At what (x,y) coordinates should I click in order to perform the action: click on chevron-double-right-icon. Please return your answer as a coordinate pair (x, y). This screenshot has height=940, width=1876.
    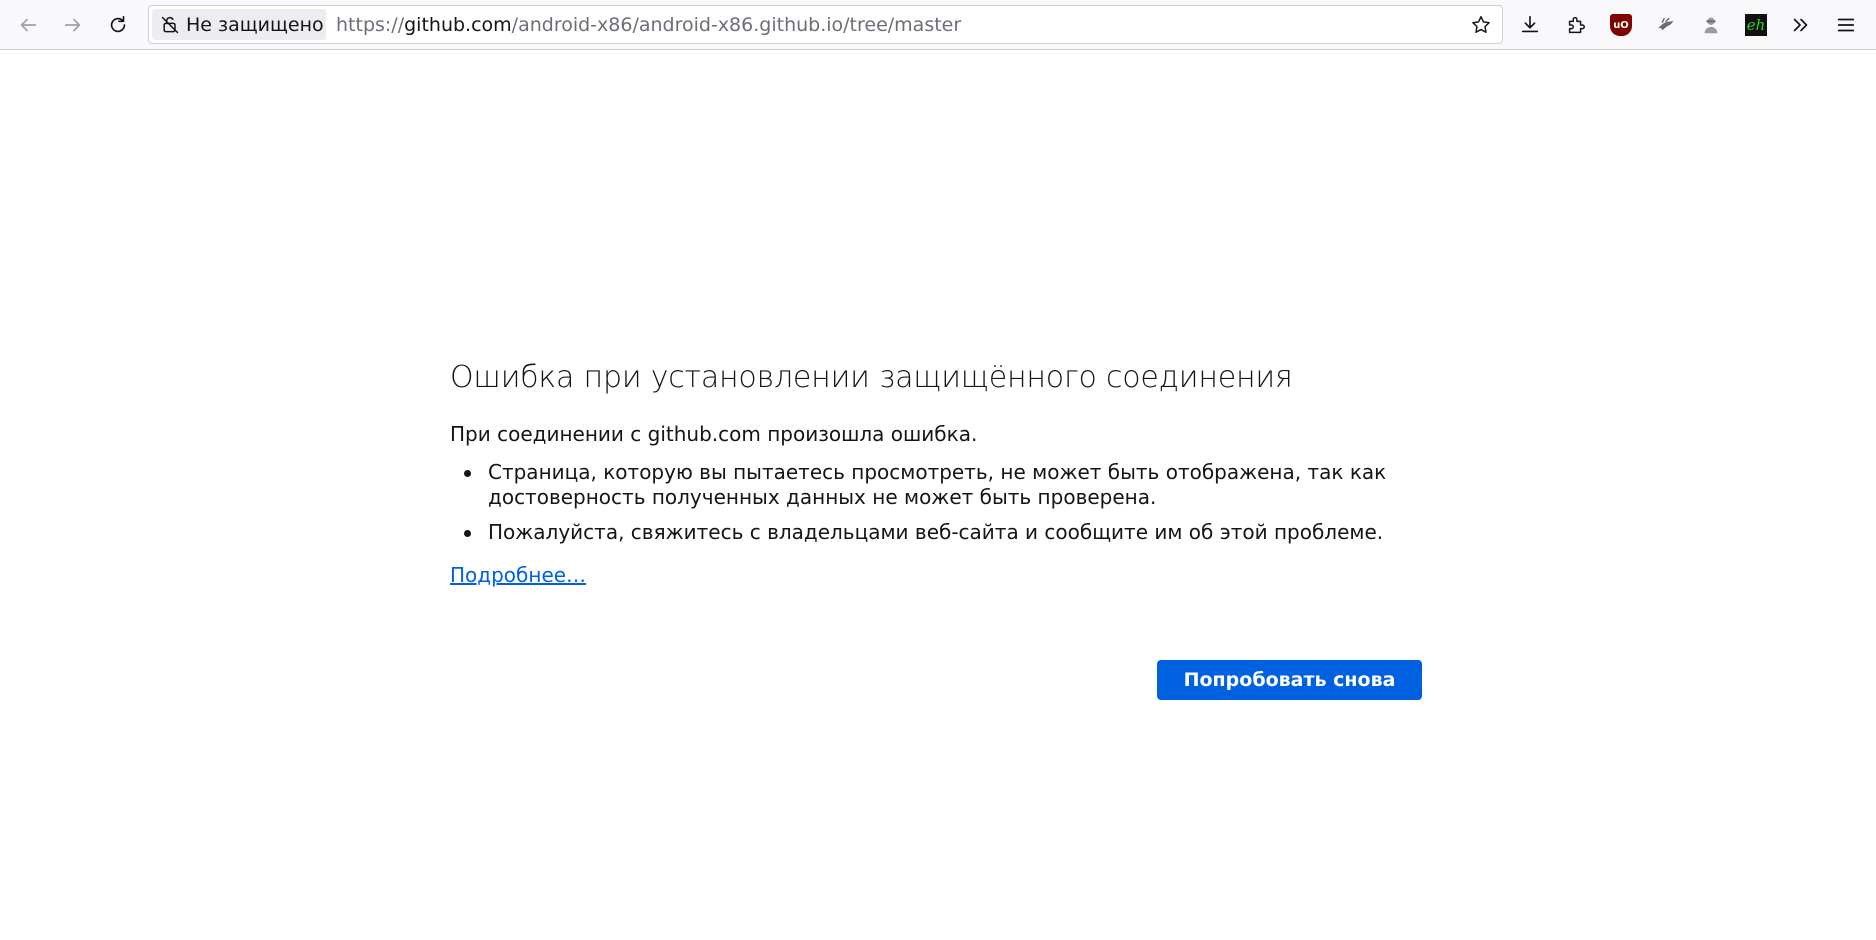
    Looking at the image, I should click on (1800, 25).